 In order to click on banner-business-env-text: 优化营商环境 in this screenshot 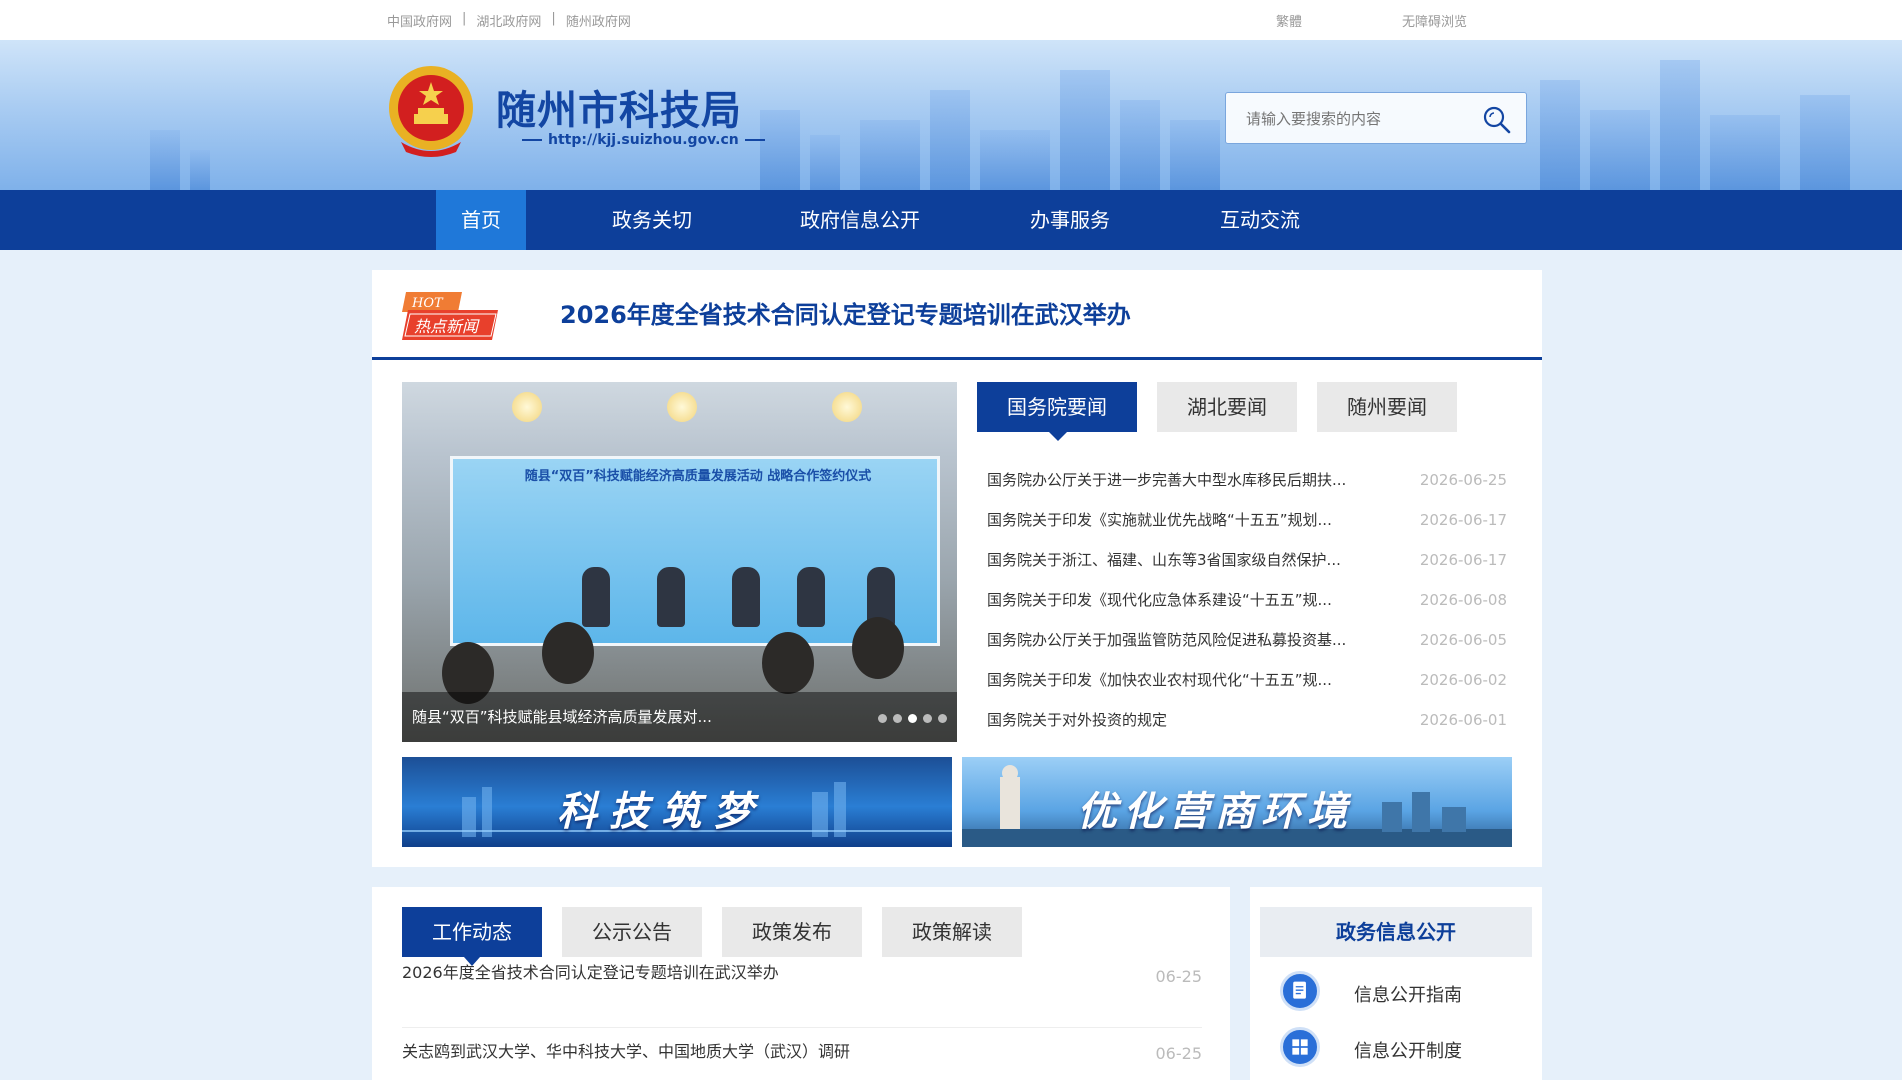, I will do `click(1215, 812)`.